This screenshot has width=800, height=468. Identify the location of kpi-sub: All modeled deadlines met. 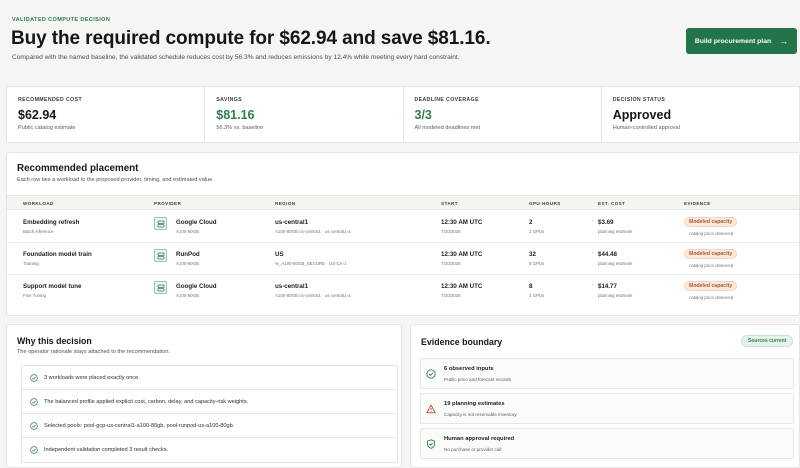
(447, 128).